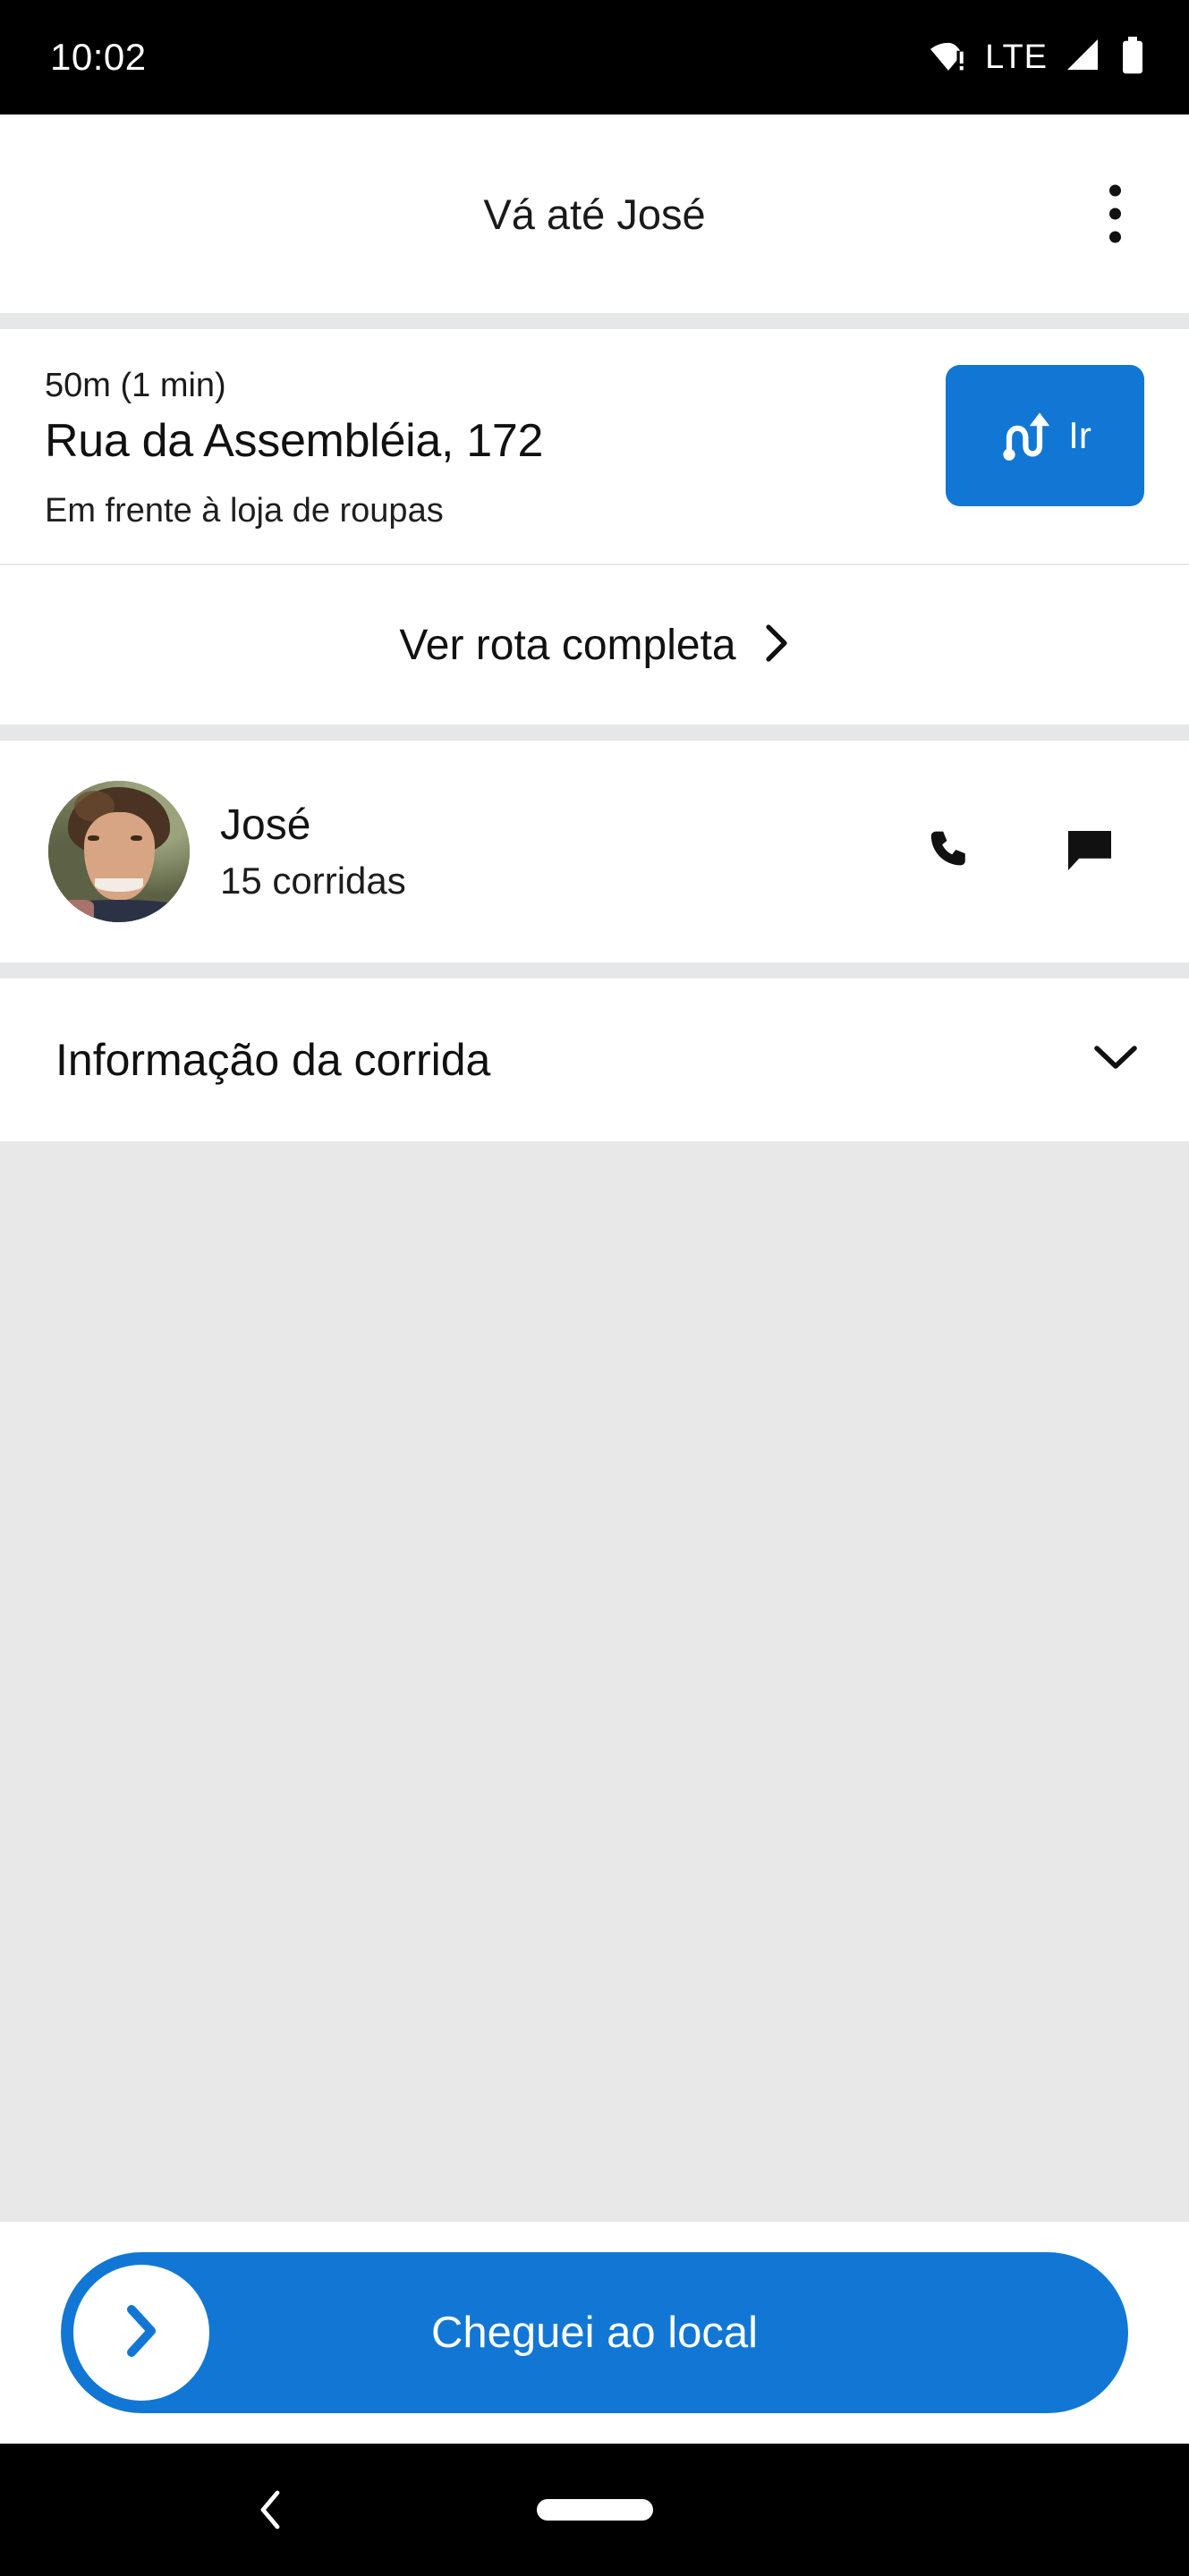  I want to click on status-bar-clock: 10:02, so click(98, 57).